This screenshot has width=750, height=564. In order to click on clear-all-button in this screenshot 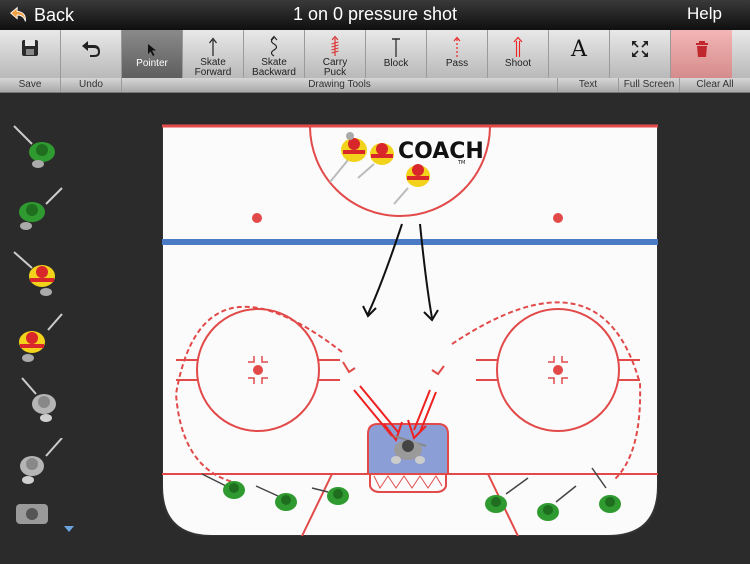, I will do `click(701, 54)`.